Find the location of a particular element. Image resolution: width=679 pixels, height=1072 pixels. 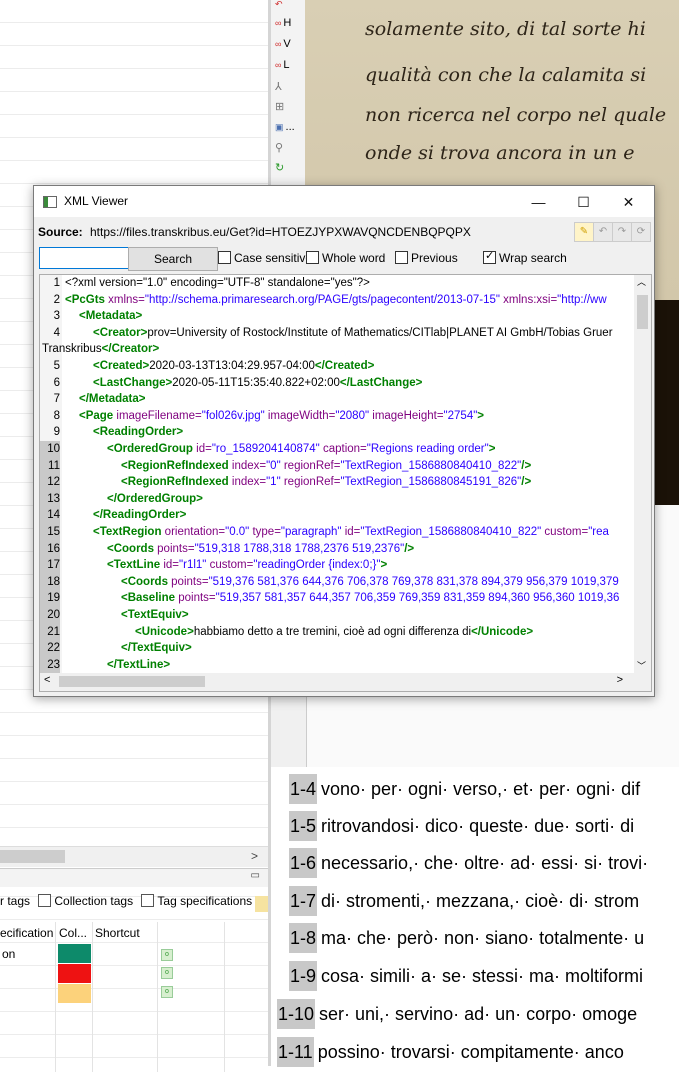

xml-line: <ReadingOrder> is located at coordinates (124, 432).